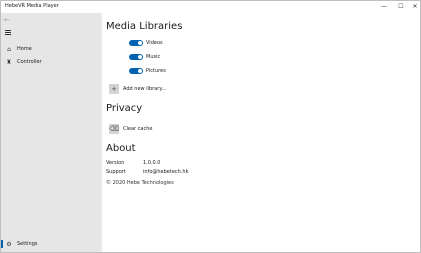 The image size is (421, 253). I want to click on sidebar-item-home: ⌂ Home, so click(51, 49).